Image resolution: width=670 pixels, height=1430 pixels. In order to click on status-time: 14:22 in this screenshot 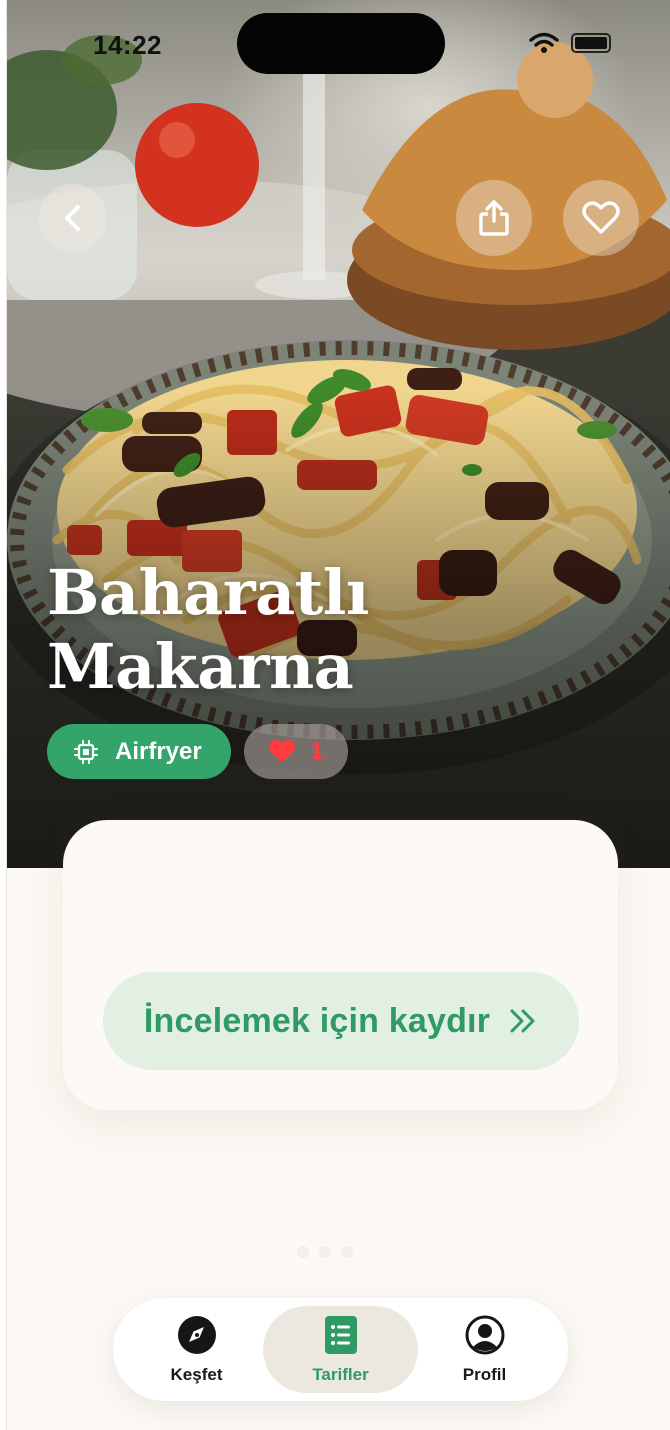, I will do `click(127, 45)`.